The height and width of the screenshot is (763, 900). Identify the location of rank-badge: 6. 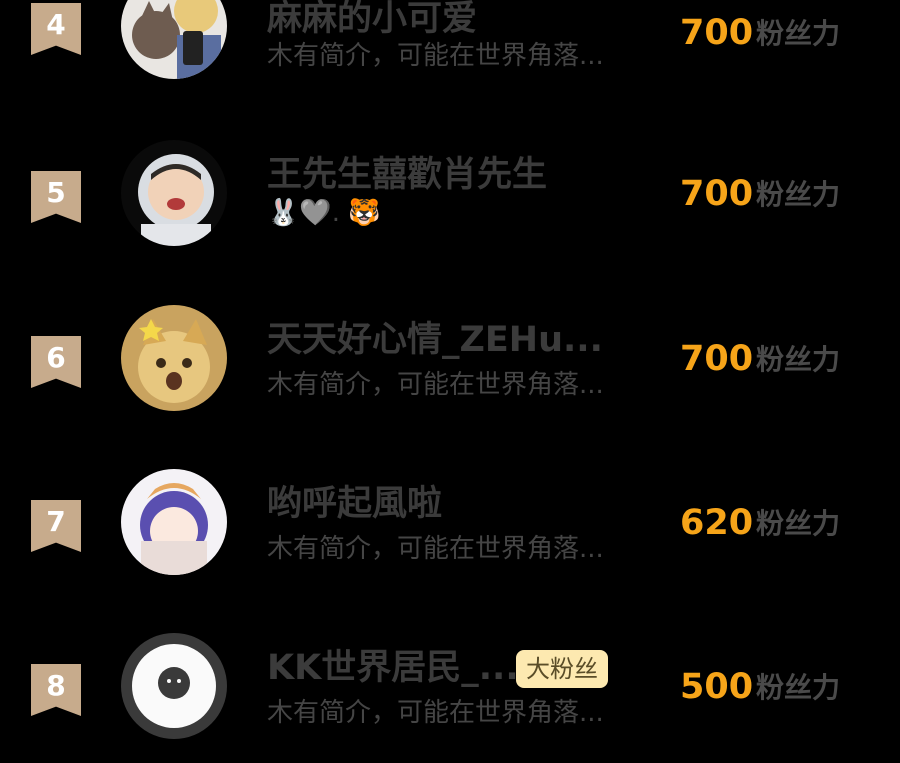
(56, 362).